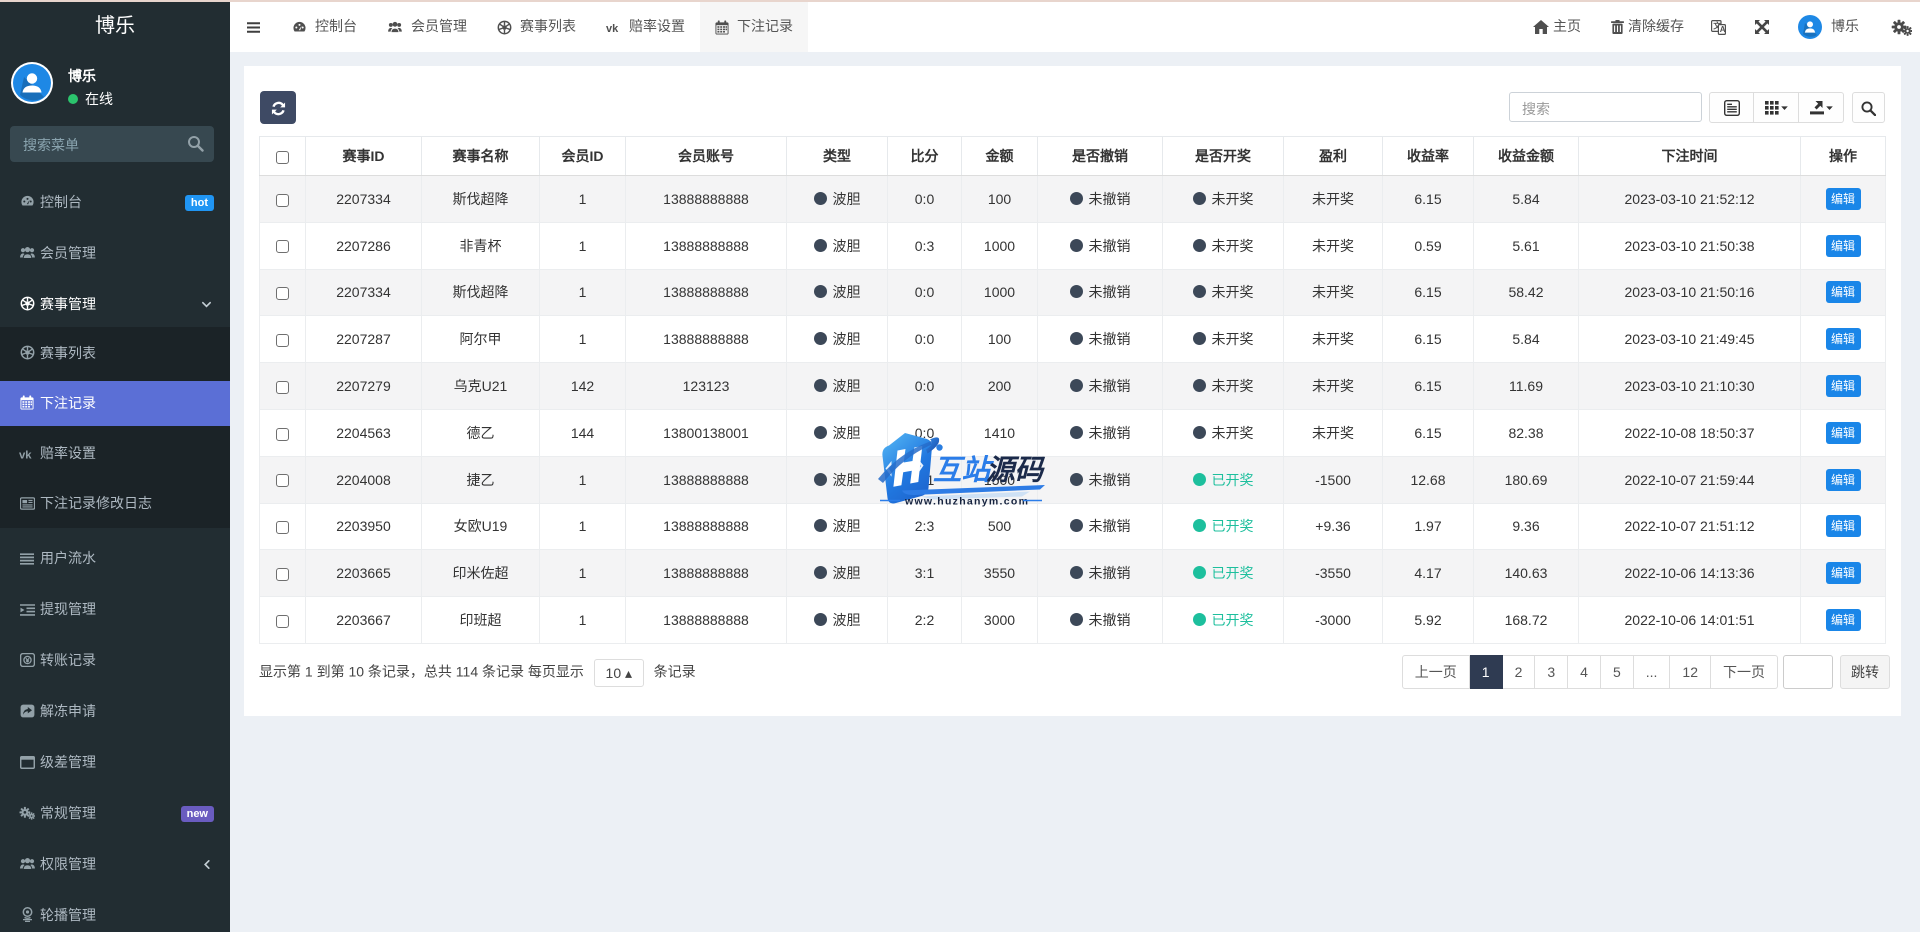 The image size is (1920, 932). Describe the element at coordinates (1723, 29) in the screenshot. I see `svg-text: A` at that location.